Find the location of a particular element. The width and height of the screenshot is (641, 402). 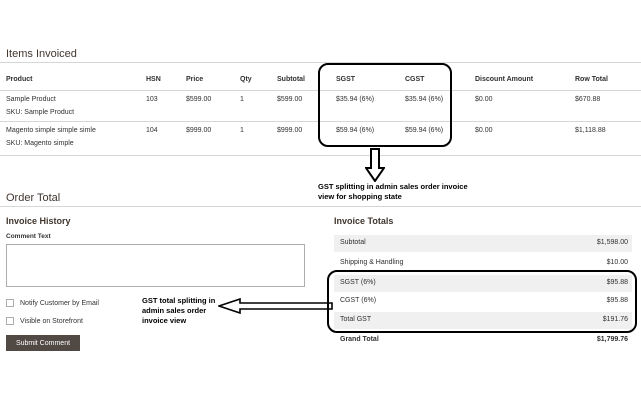

table-bottom-divider is located at coordinates (320, 155).